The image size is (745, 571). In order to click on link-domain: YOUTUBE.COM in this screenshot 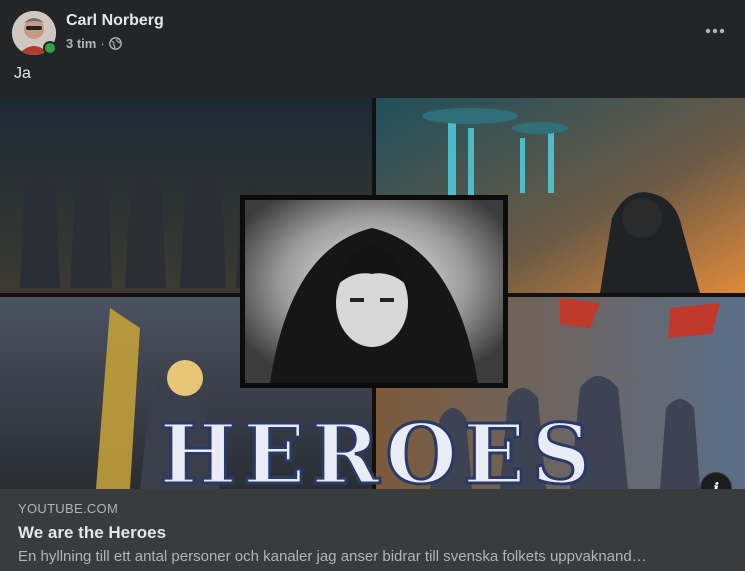, I will do `click(68, 508)`.